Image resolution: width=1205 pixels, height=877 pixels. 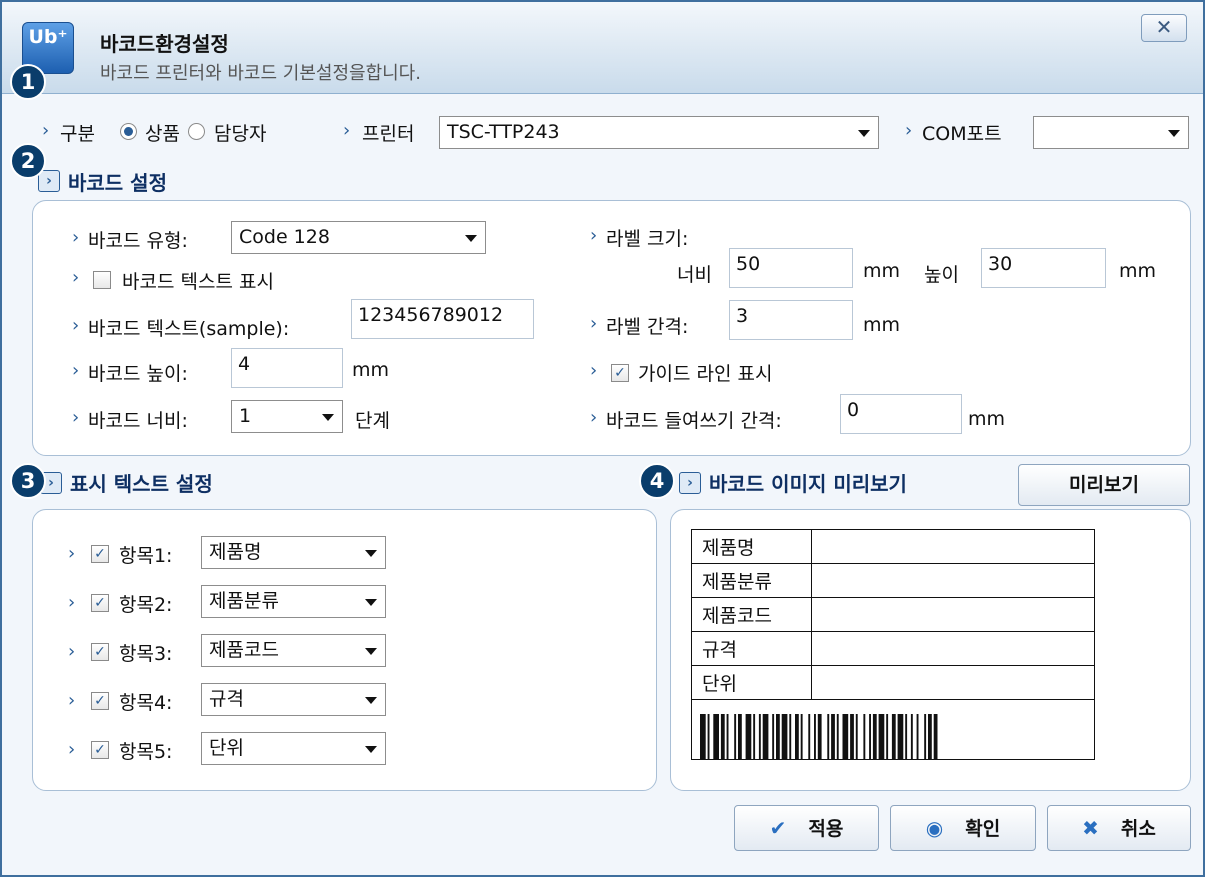 What do you see at coordinates (751, 648) in the screenshot?
I see `preview-cell: 규격` at bounding box center [751, 648].